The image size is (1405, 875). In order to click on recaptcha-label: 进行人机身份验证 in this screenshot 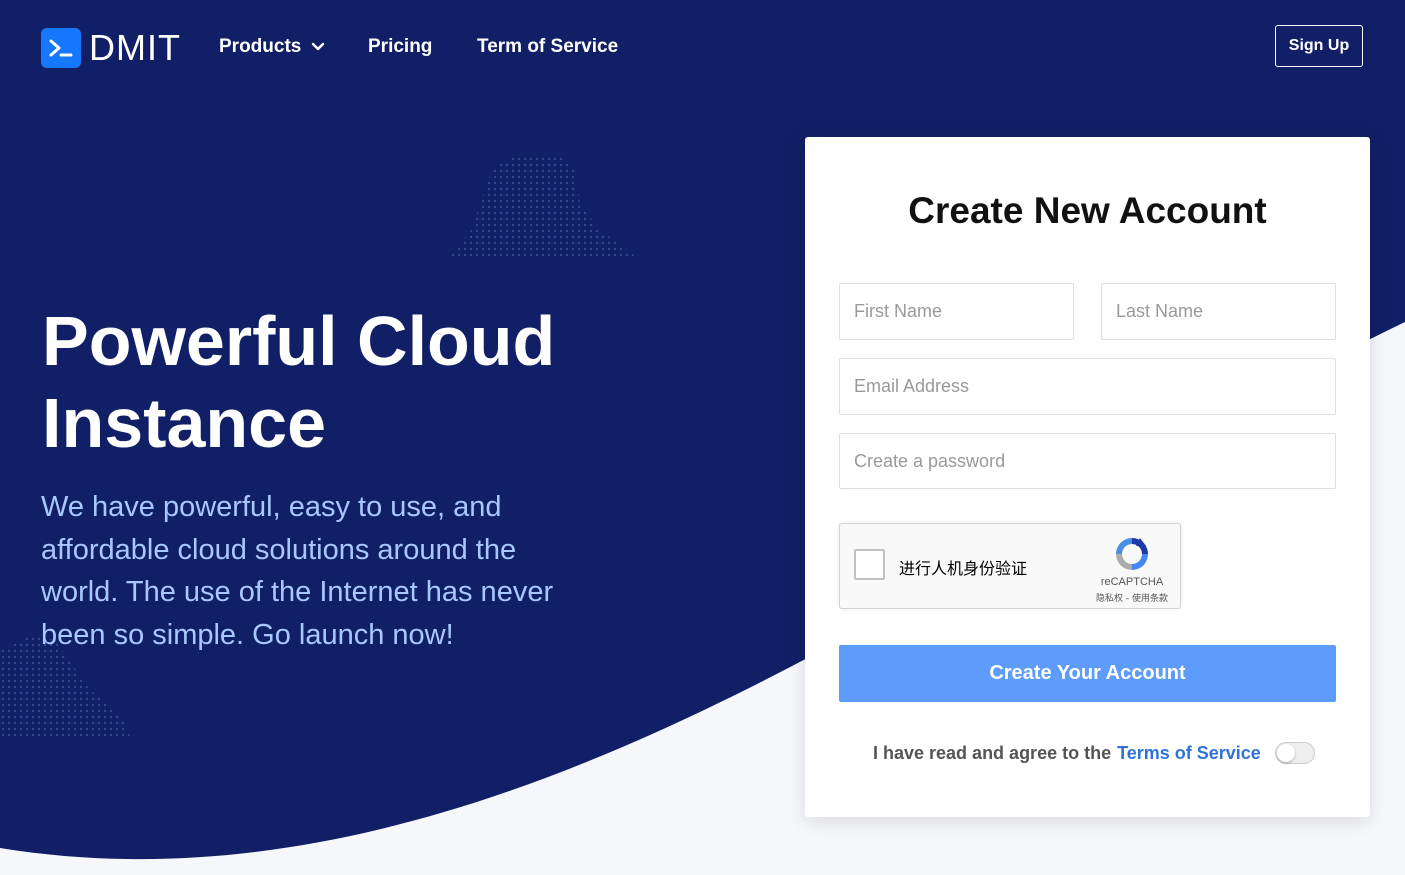, I will do `click(963, 568)`.